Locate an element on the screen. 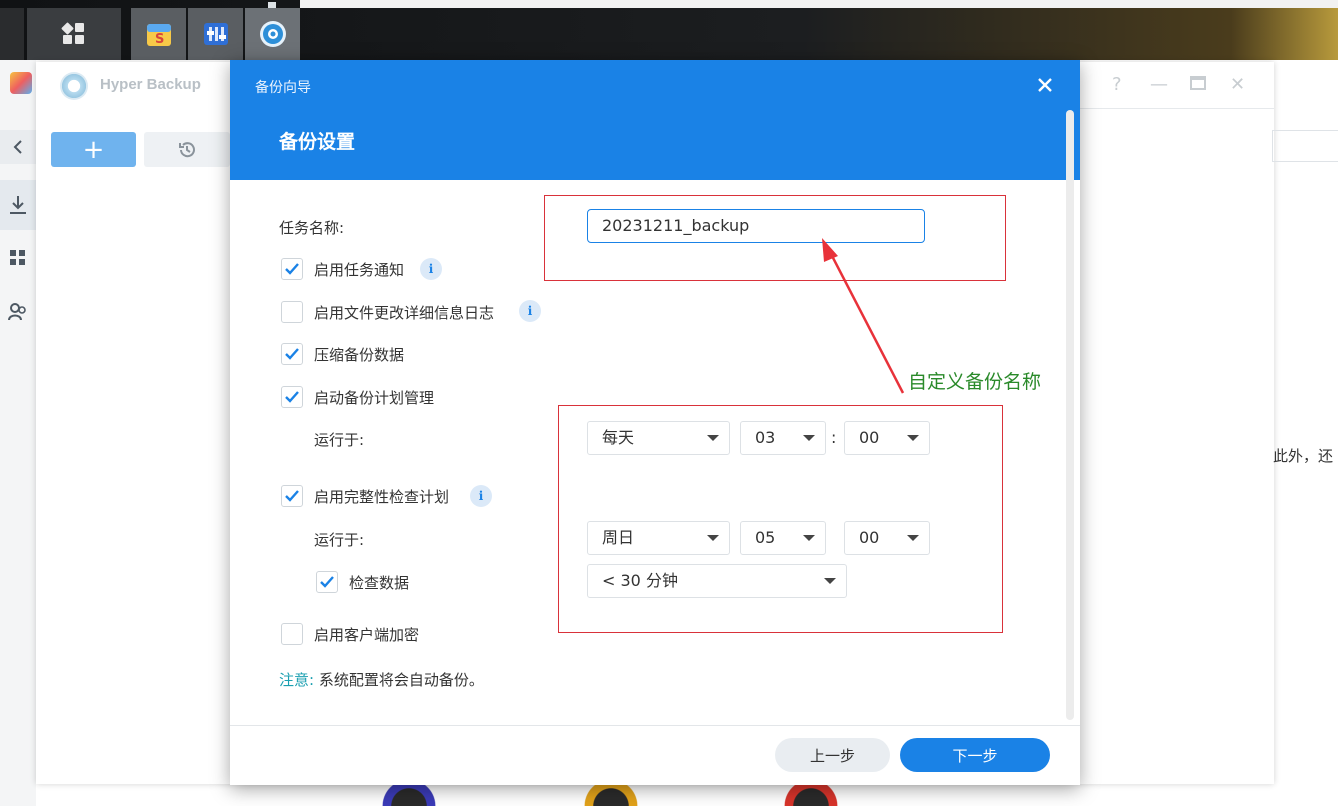 The height and width of the screenshot is (806, 1338). add-task-button: + is located at coordinates (93, 149).